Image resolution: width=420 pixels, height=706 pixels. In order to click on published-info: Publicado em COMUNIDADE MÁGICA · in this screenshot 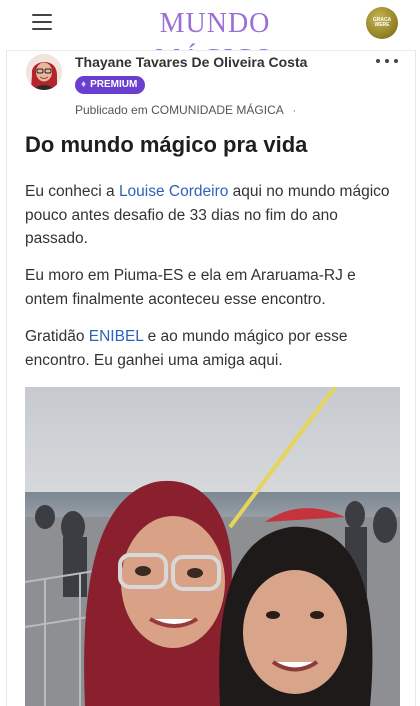, I will do `click(185, 110)`.